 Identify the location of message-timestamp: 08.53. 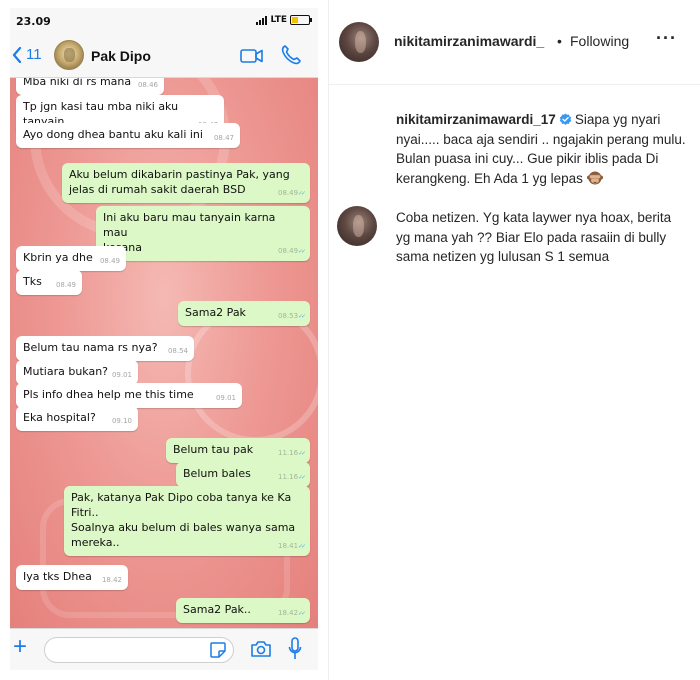
(291, 316).